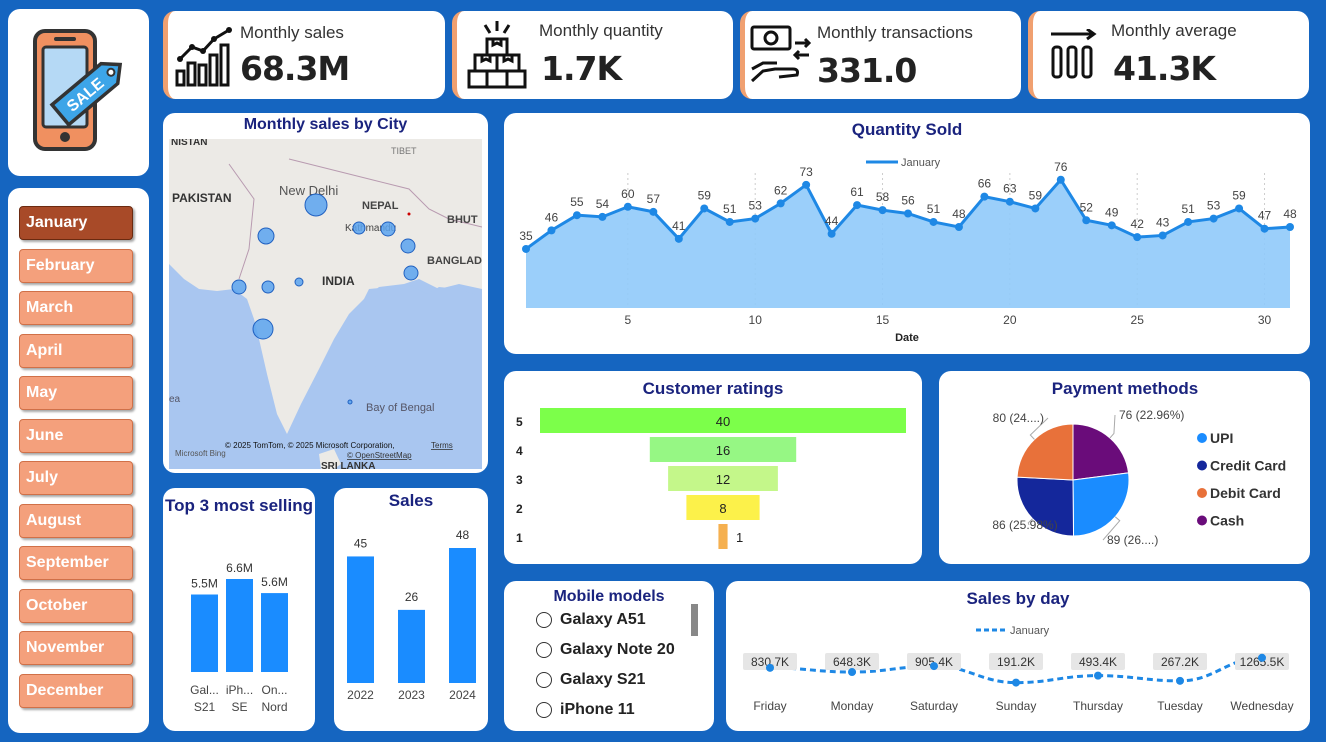 The height and width of the screenshot is (742, 1326). I want to click on legend-label: January, so click(921, 163).